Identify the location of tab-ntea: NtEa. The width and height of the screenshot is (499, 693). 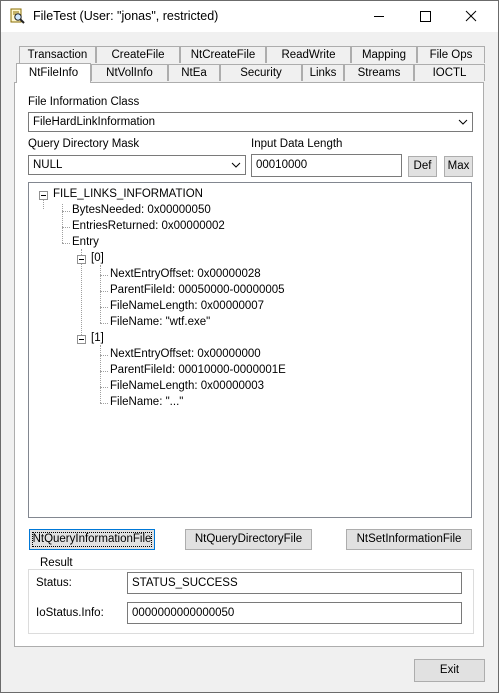
(194, 72).